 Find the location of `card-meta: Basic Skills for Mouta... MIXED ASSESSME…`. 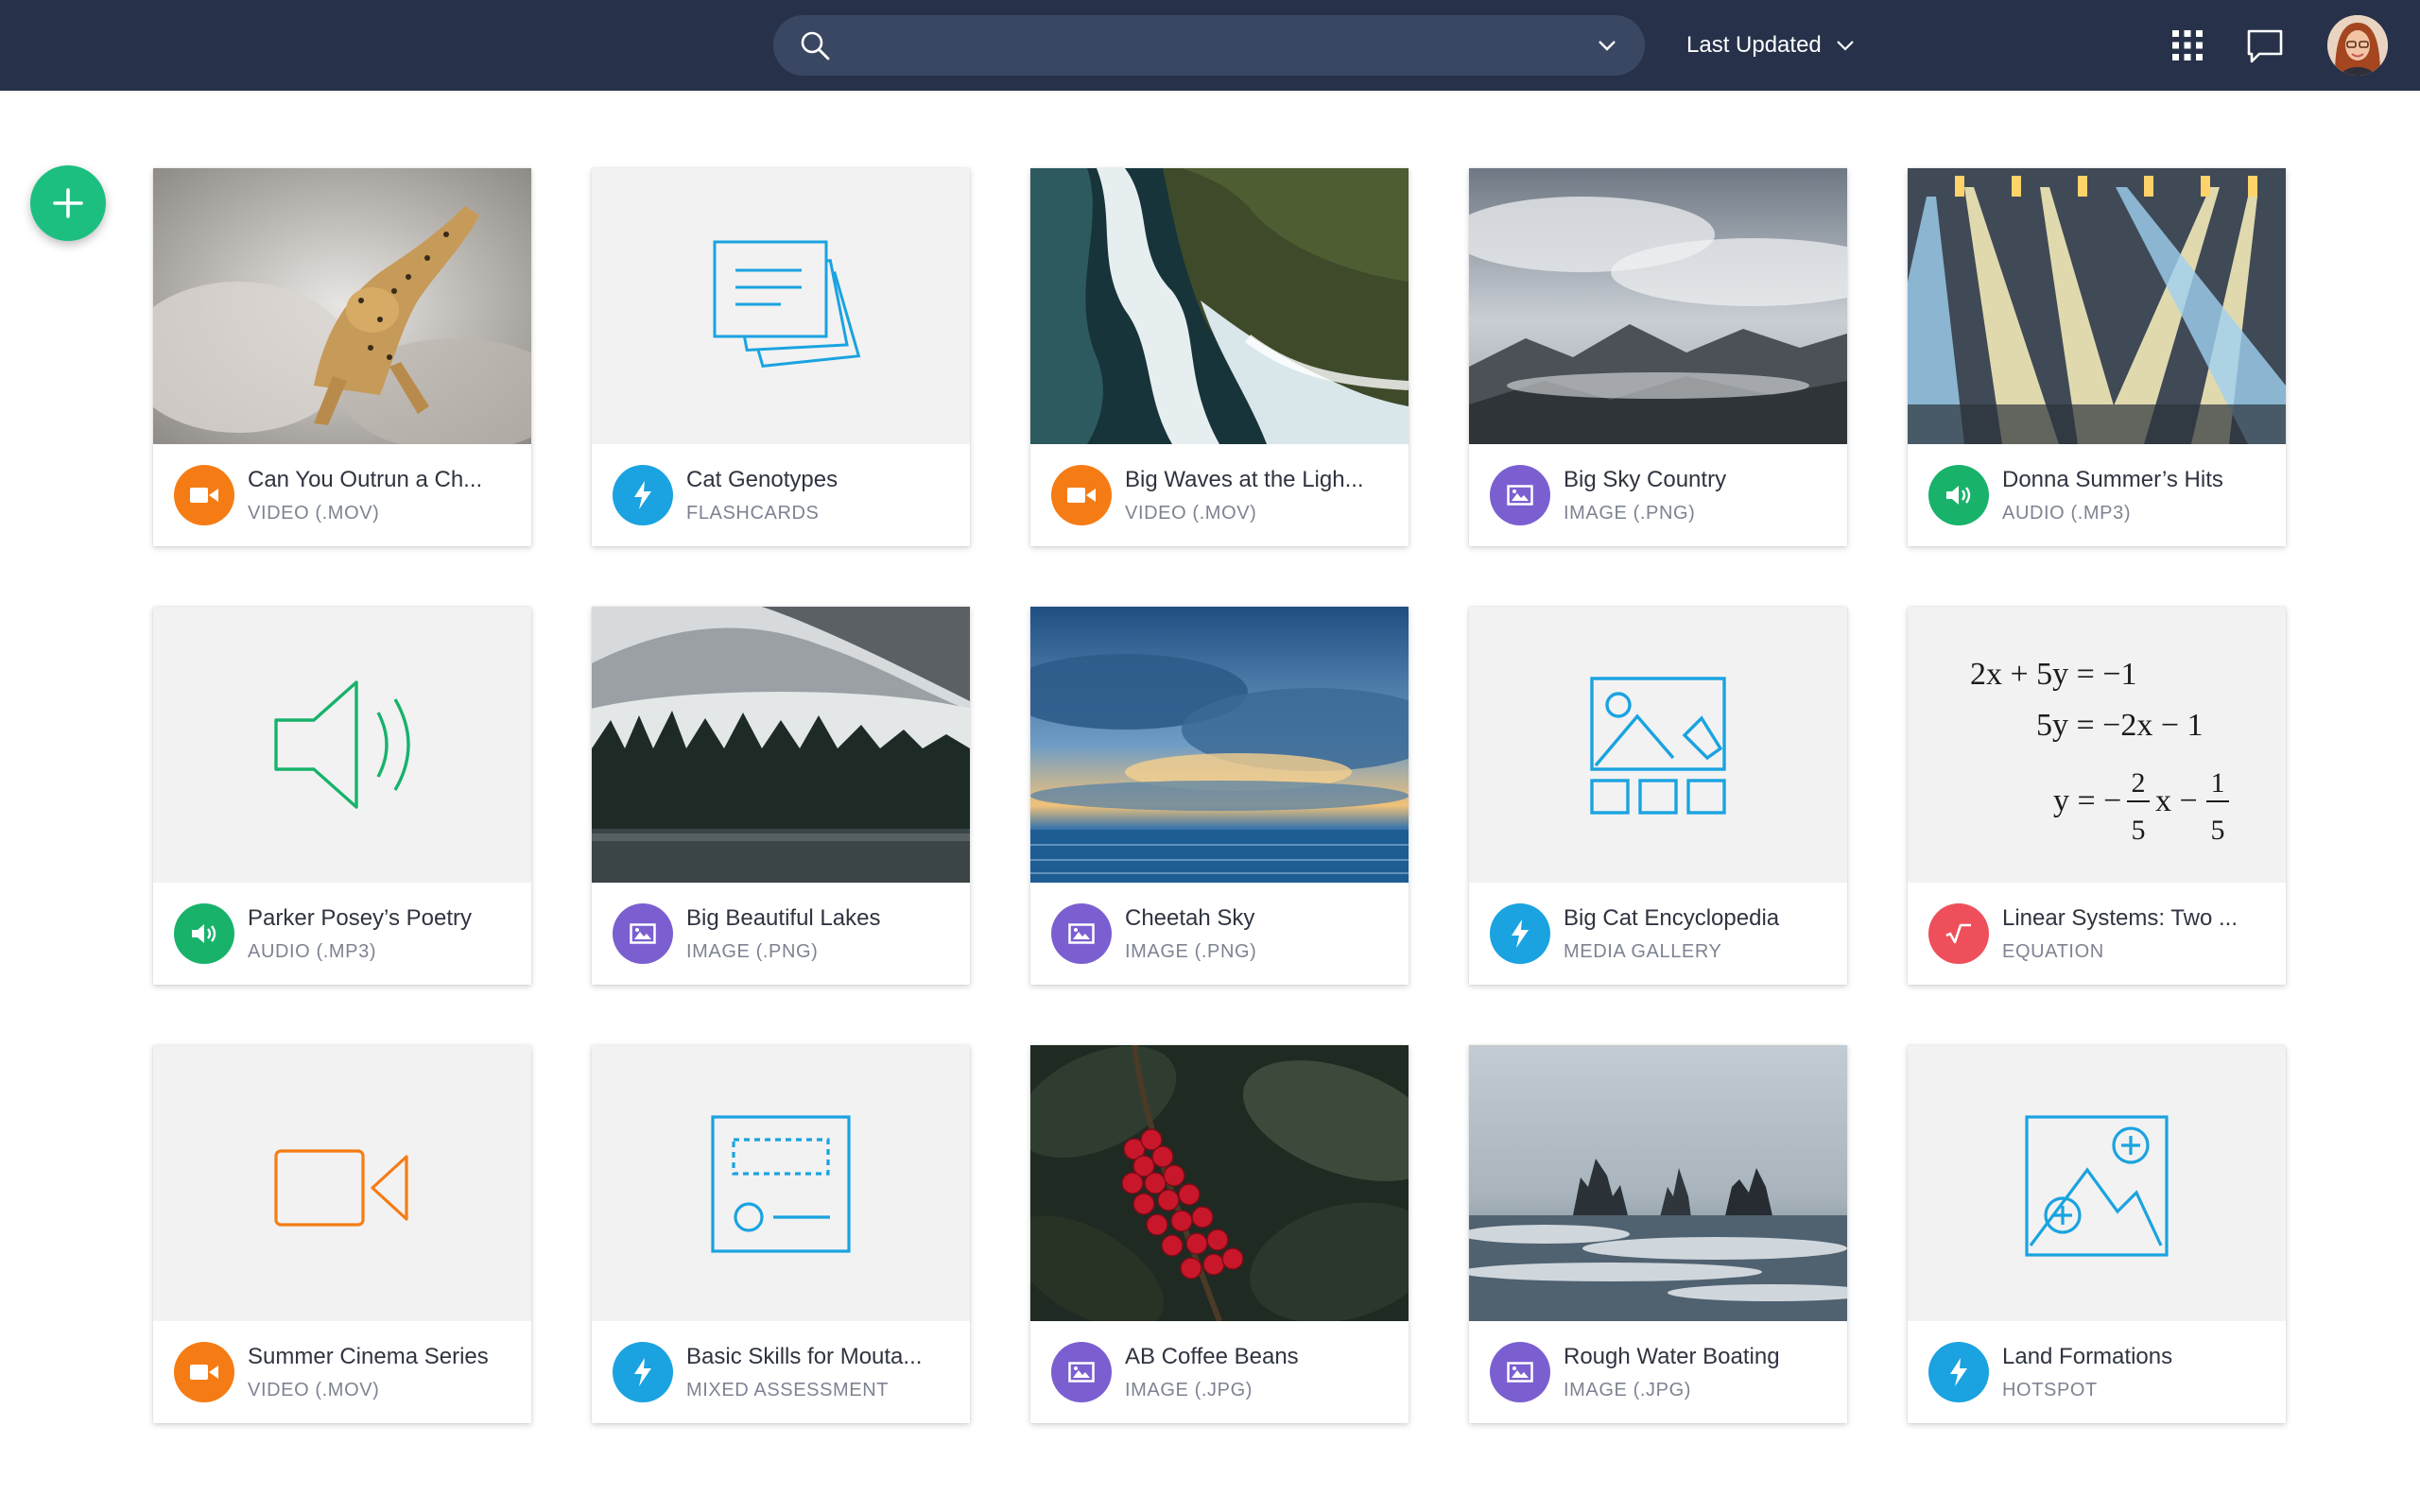

card-meta: Basic Skills for Mouta... MIXED ASSESSME… is located at coordinates (781, 1372).